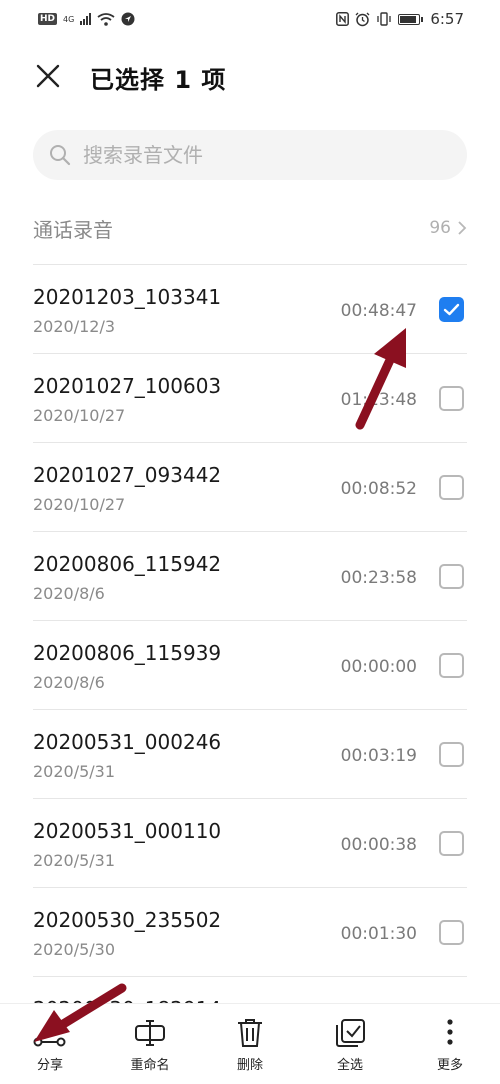 The width and height of the screenshot is (500, 1084). Describe the element at coordinates (250, 575) in the screenshot. I see `list-item: 20200806_115942 2020/8/6 00:23:58` at that location.